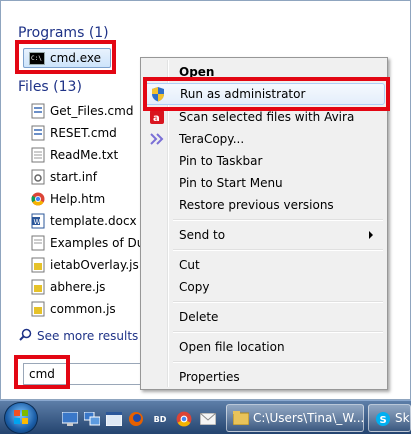 Image resolution: width=411 pixels, height=434 pixels. I want to click on menu-item-restore-versions: Restore previous versions, so click(264, 205).